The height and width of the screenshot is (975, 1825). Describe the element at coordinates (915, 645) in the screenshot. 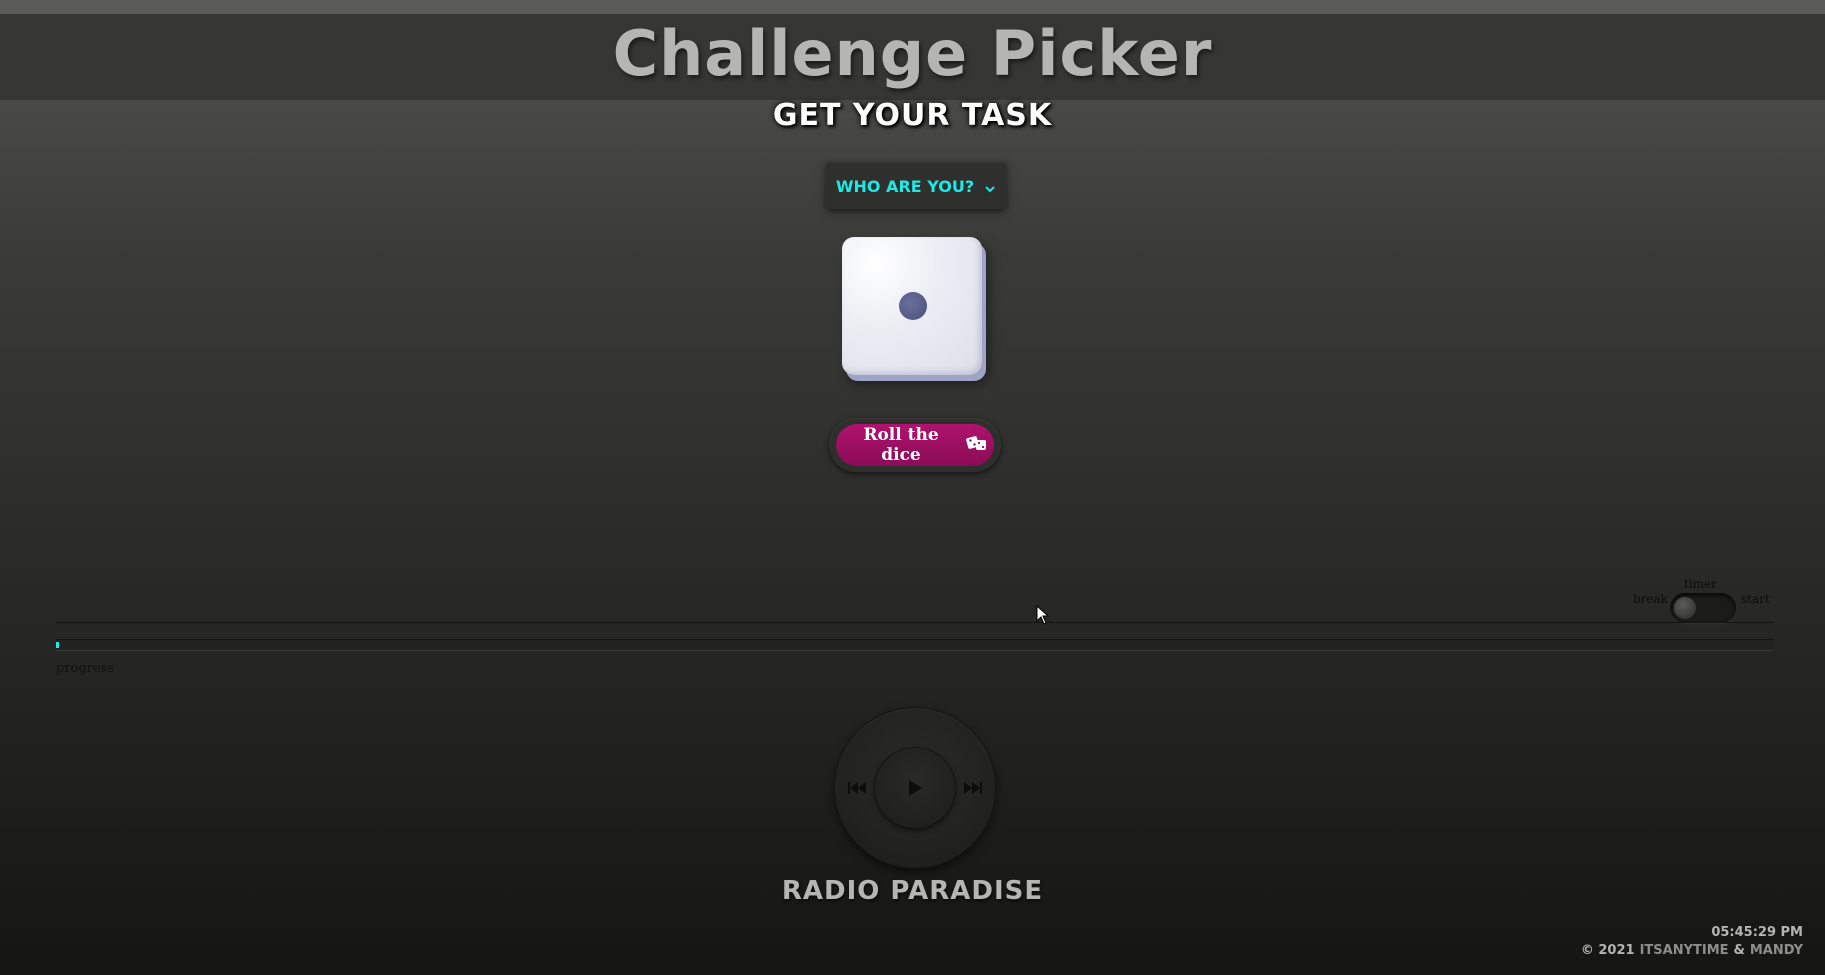

I see `progress-bar` at that location.